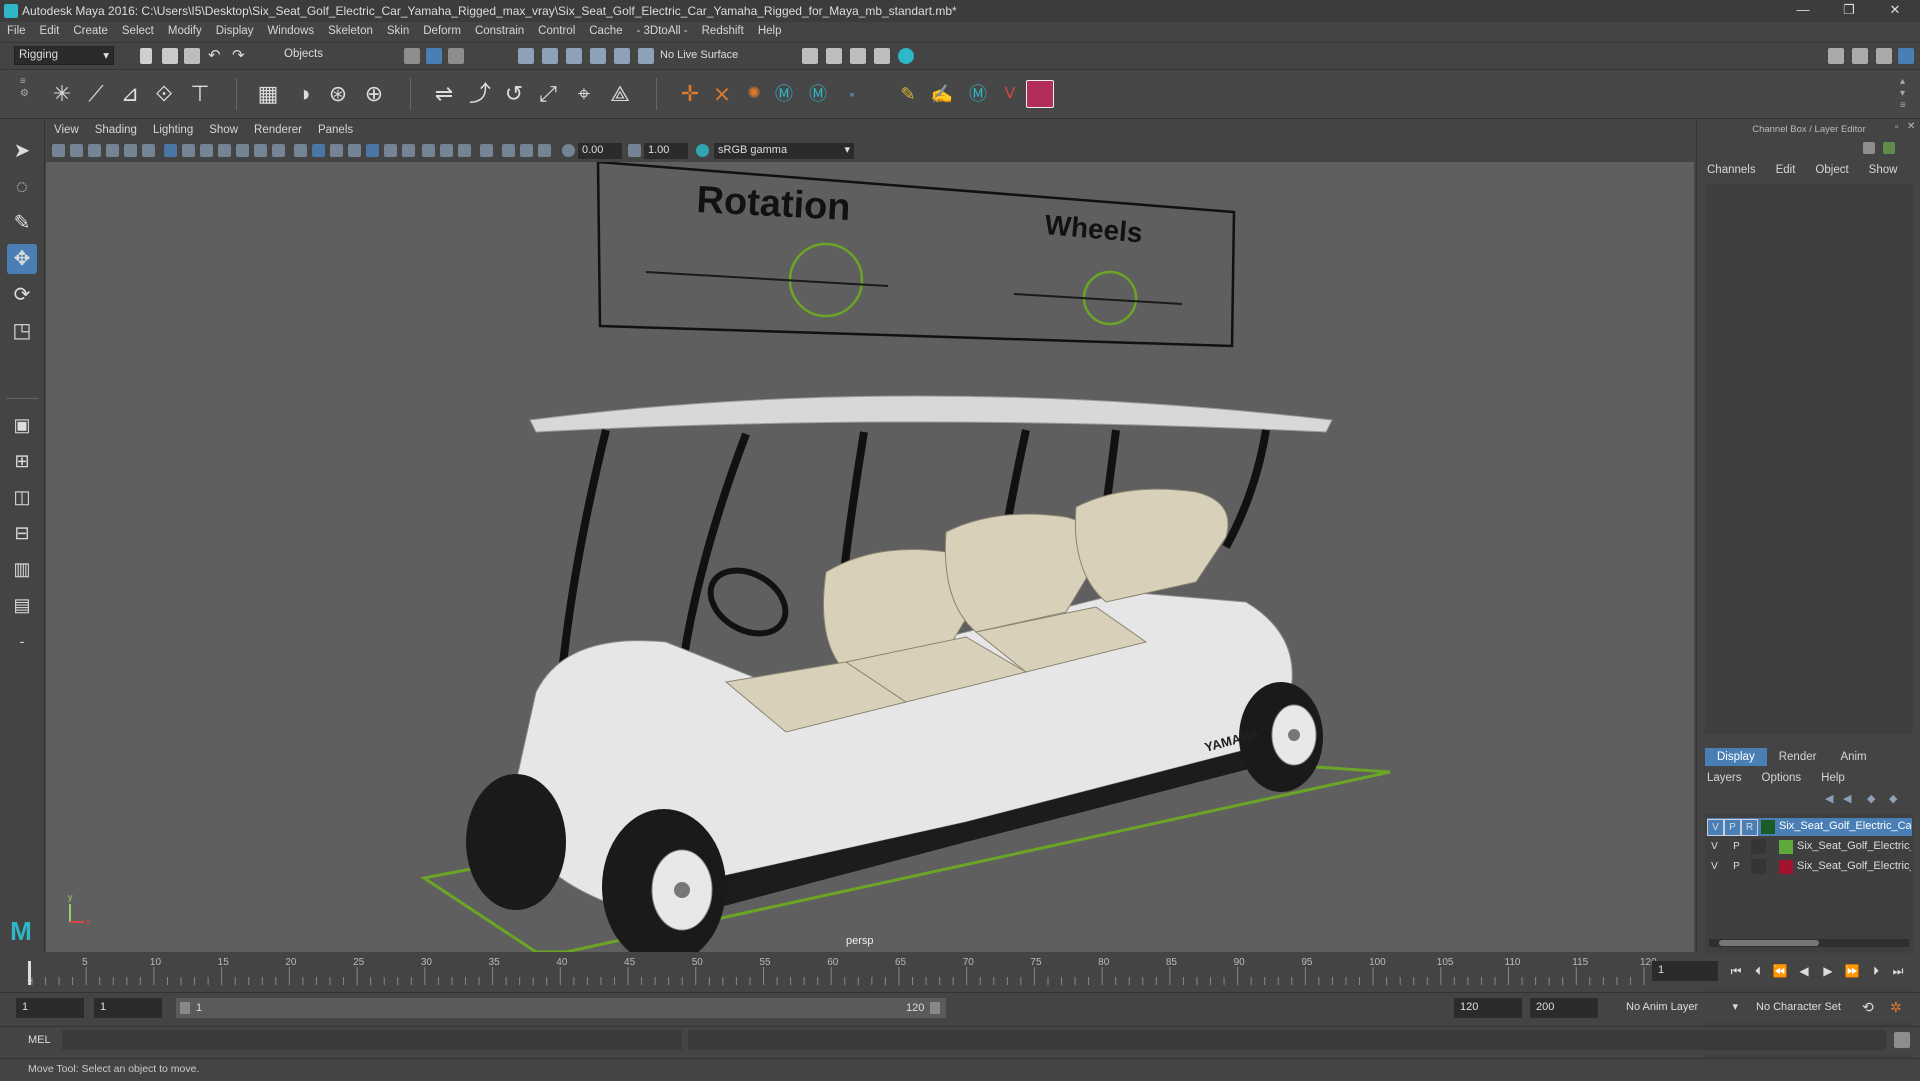 The height and width of the screenshot is (1081, 1920). I want to click on menu-display: Display, so click(235, 29).